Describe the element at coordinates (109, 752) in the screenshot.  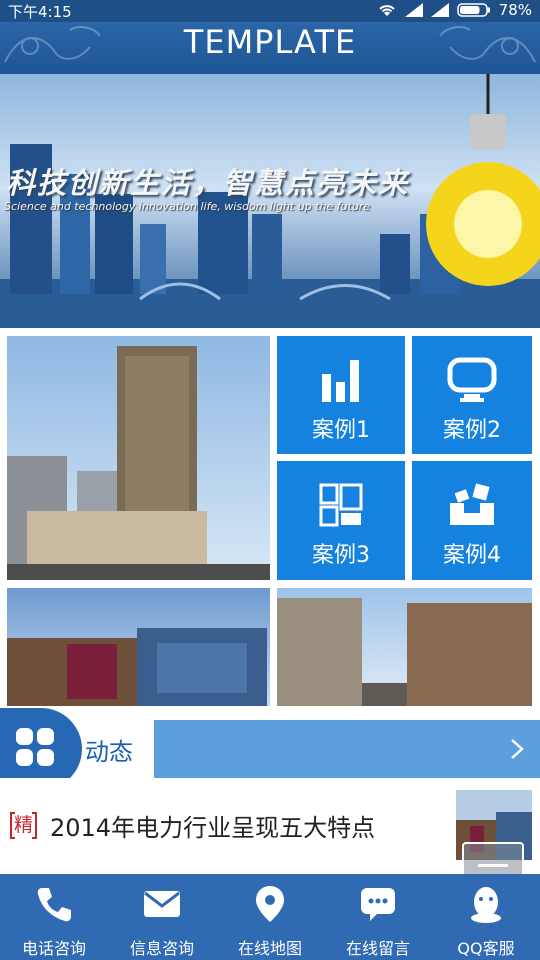
I see `news-section-label: 动态` at that location.